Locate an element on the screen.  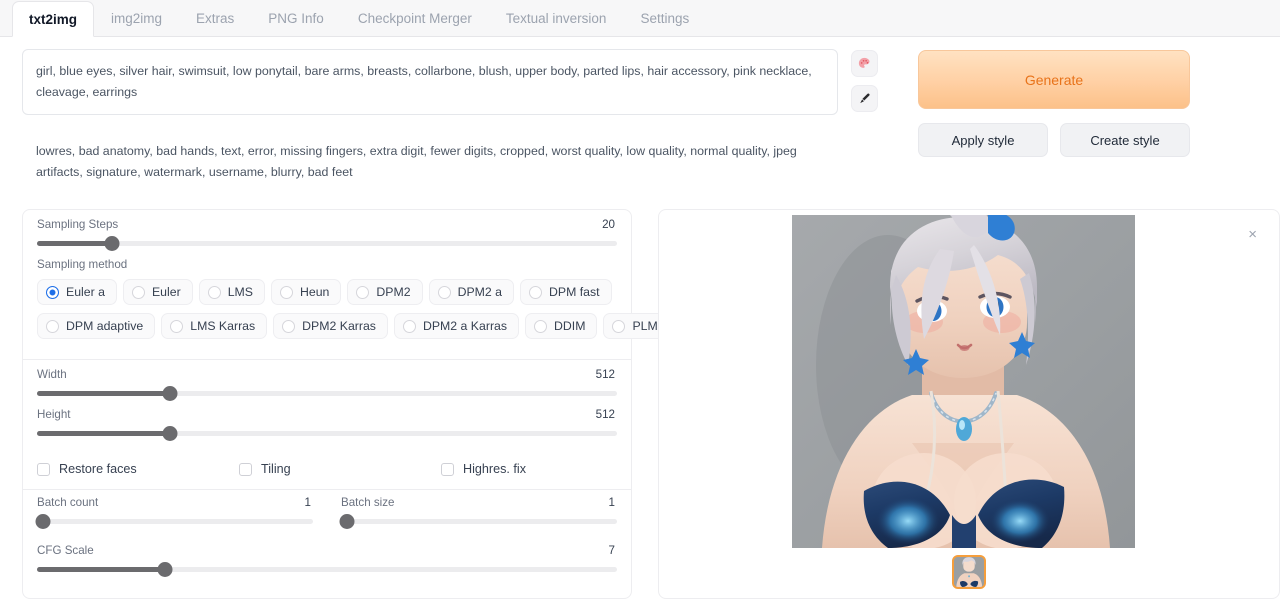
sampling-steps-label: Sampling Steps is located at coordinates (78, 224).